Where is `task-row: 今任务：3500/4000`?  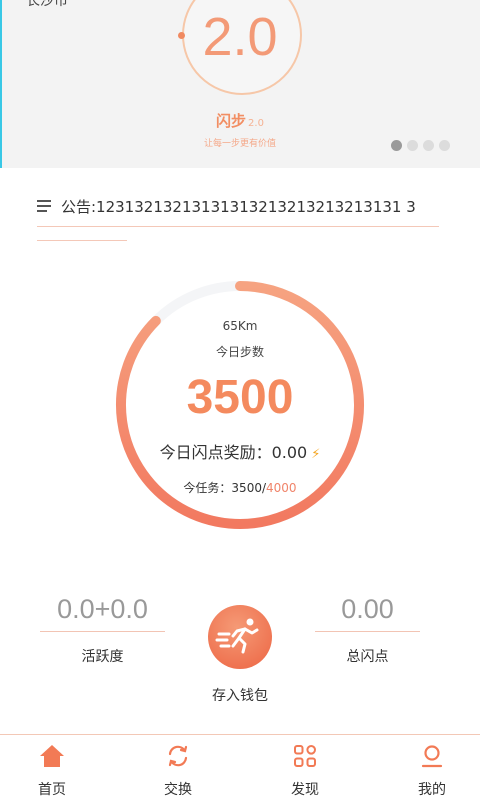
task-row: 今任务：3500/4000 is located at coordinates (240, 487).